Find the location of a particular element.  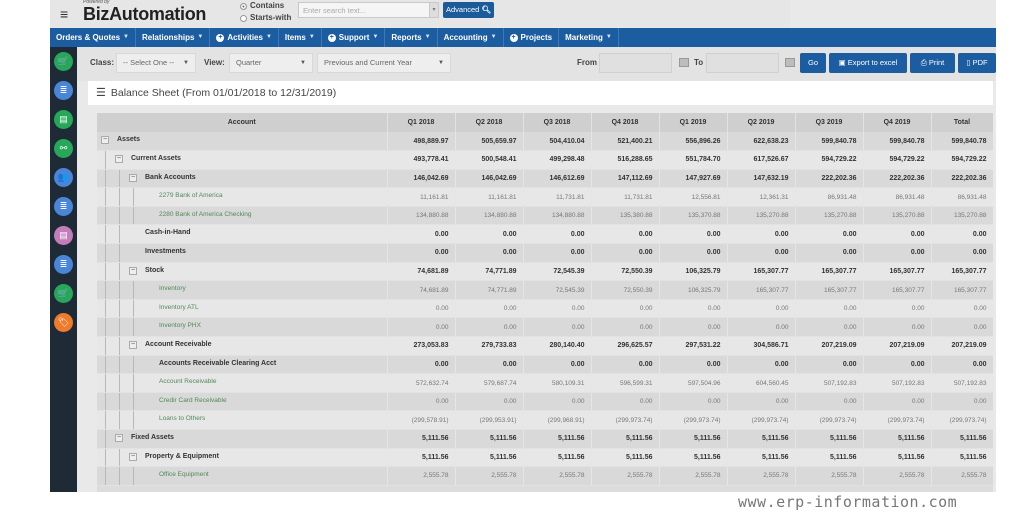

nav-item-accounting: Accounting ▼ is located at coordinates (471, 37).